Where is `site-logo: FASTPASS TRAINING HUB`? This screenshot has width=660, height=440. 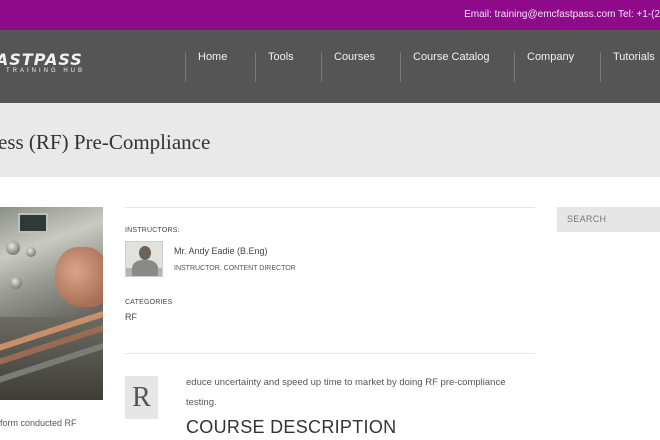
site-logo: FASTPASS TRAINING HUB is located at coordinates (42, 62).